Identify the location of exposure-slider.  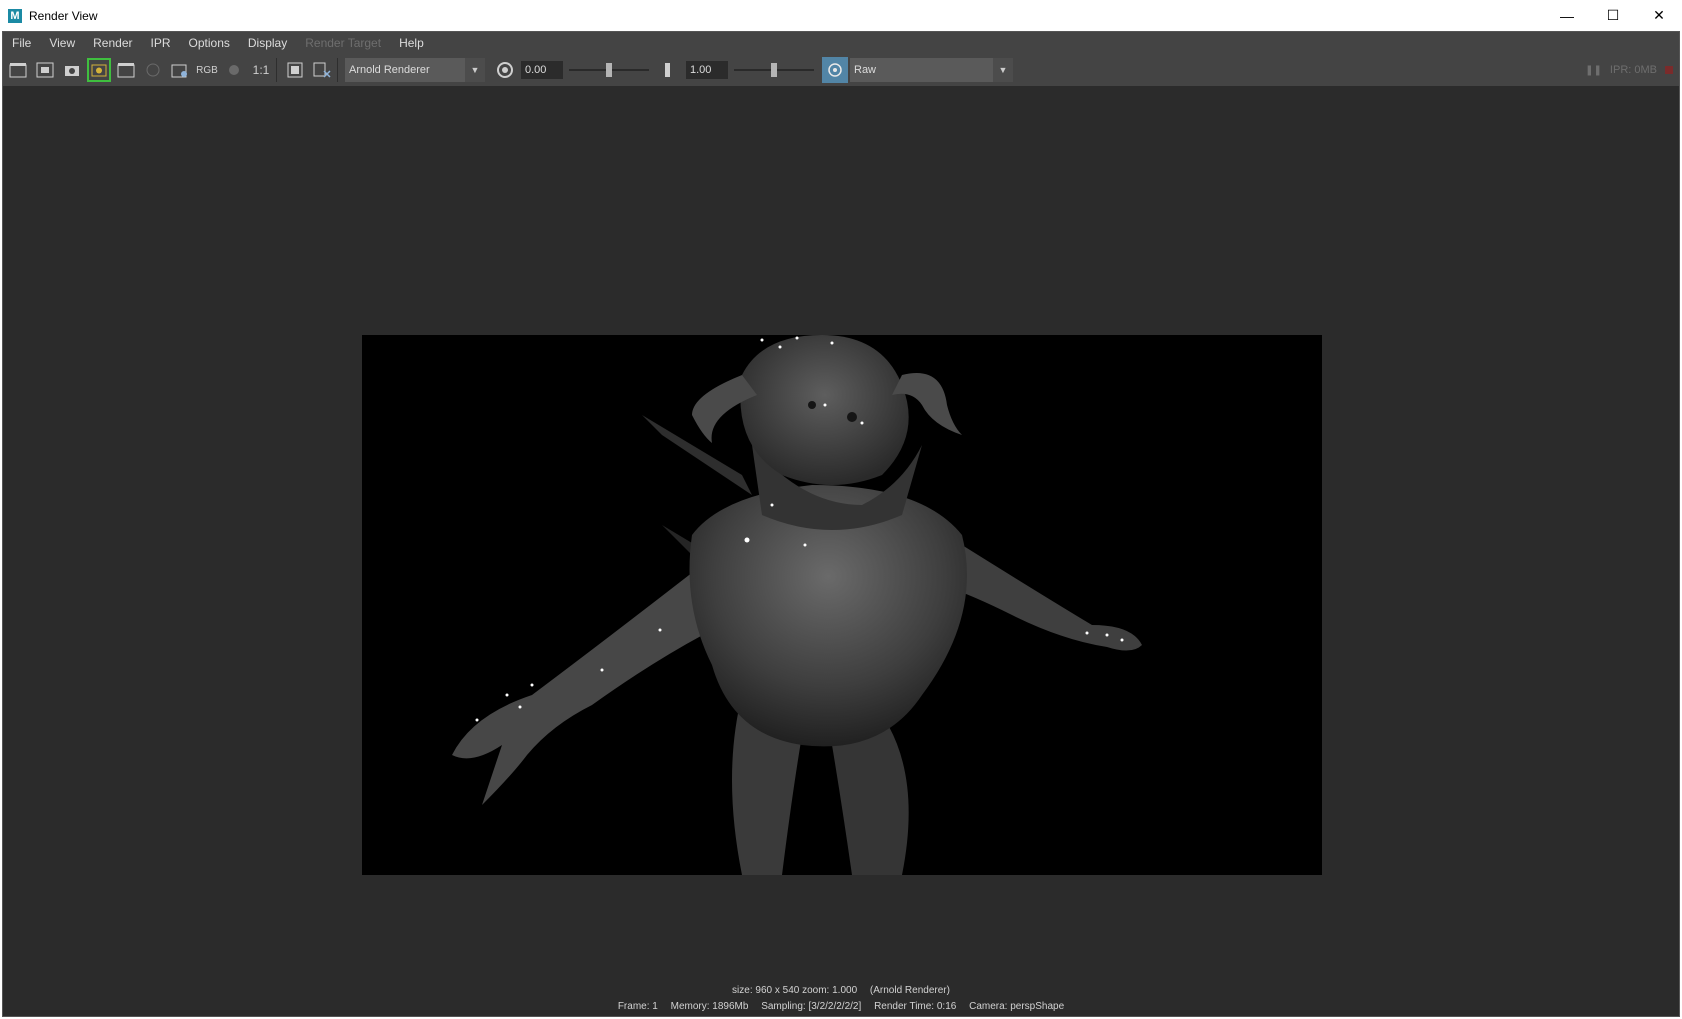
(609, 70).